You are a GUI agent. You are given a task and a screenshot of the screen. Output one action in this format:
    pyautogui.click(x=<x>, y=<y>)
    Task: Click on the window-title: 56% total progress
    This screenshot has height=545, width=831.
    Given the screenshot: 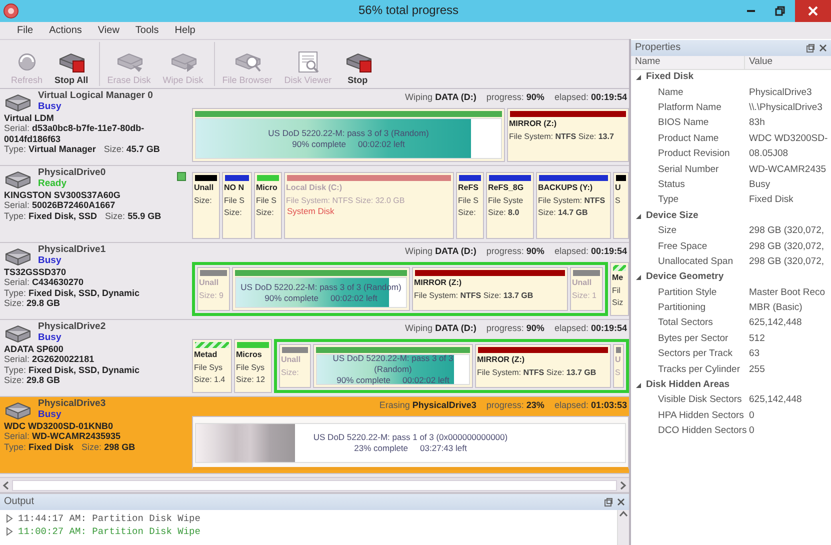 What is the action you would take?
    pyautogui.click(x=408, y=11)
    